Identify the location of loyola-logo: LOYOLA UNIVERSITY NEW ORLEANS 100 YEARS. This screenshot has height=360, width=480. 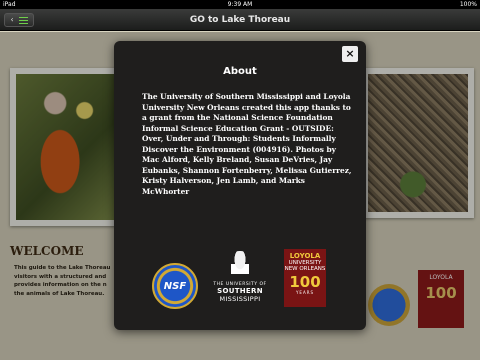
(305, 278).